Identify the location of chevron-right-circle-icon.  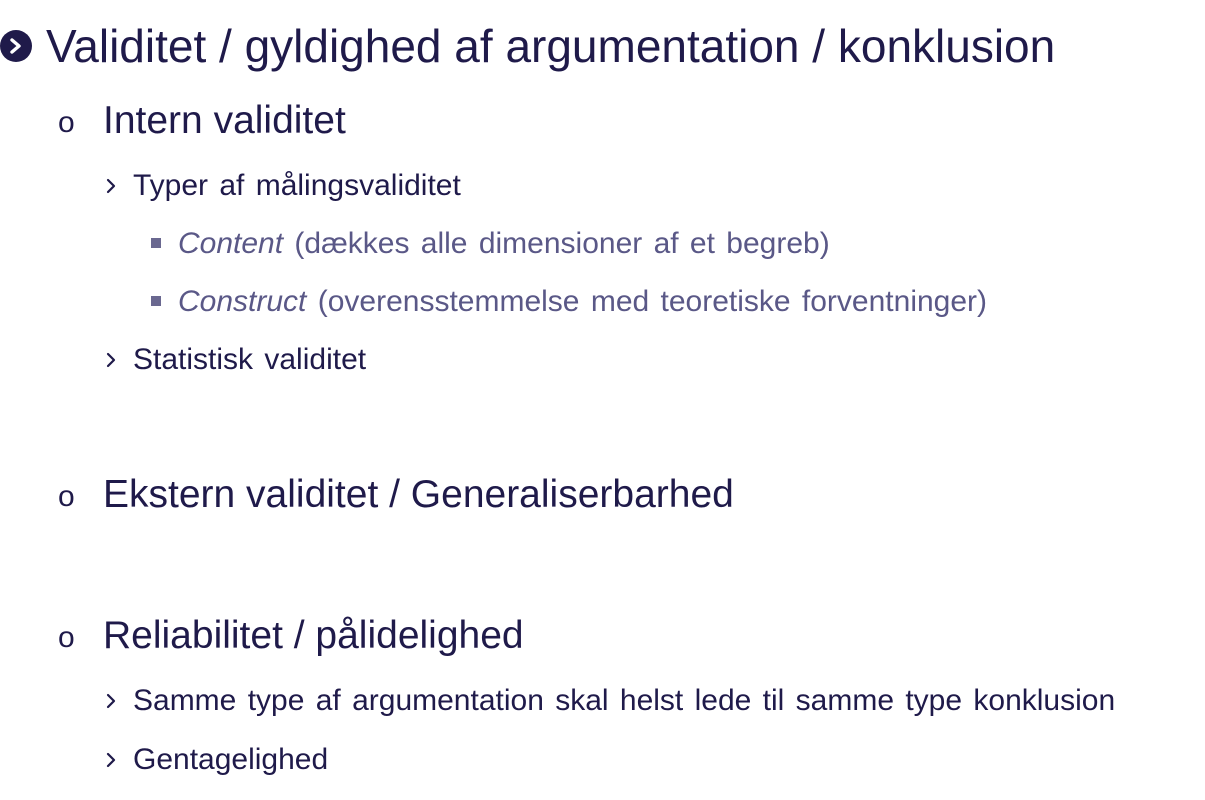
(16, 46).